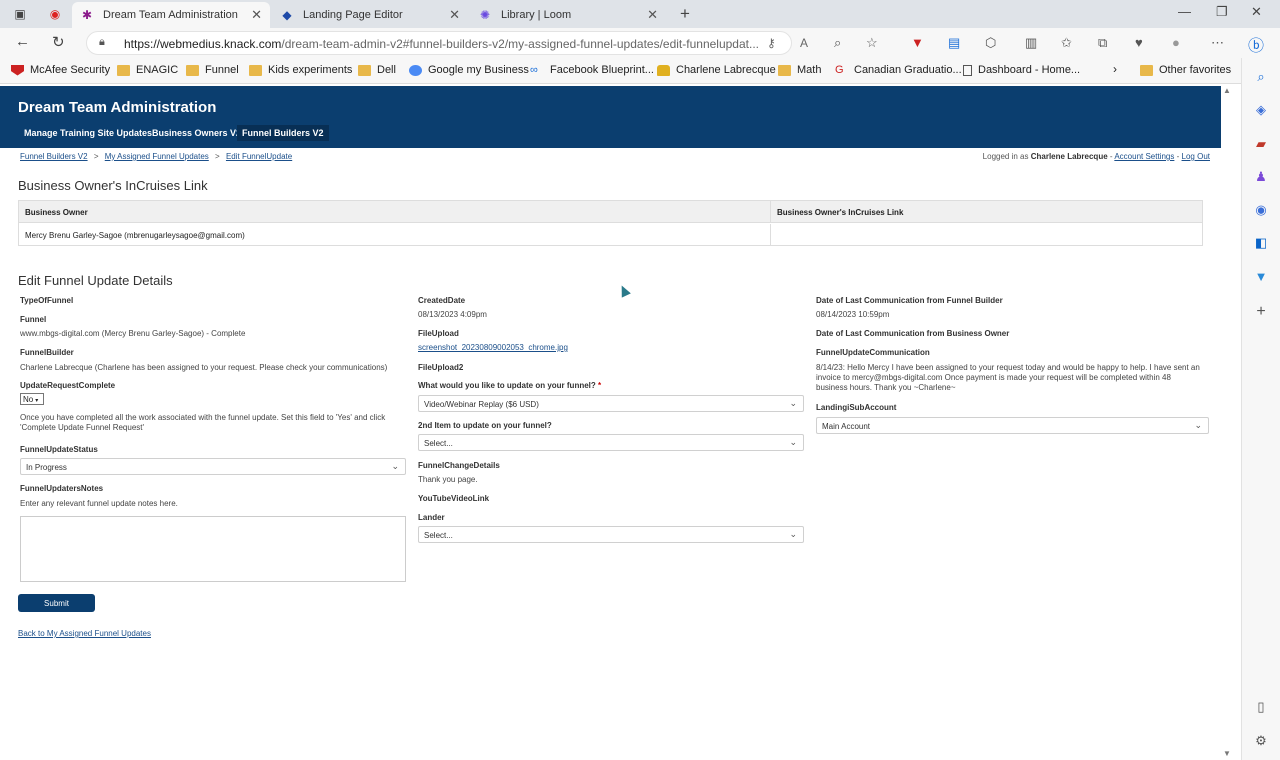 This screenshot has height=760, width=1280. Describe the element at coordinates (147, 70) in the screenshot. I see `bookmark: ENAGIC` at that location.